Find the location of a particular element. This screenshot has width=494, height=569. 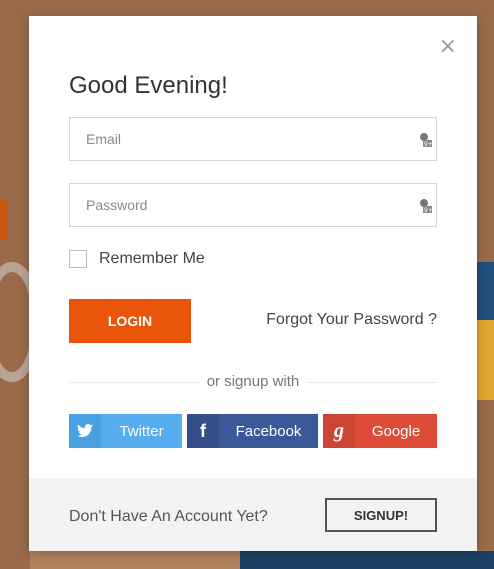

facebook-label: Facebook is located at coordinates (268, 431).